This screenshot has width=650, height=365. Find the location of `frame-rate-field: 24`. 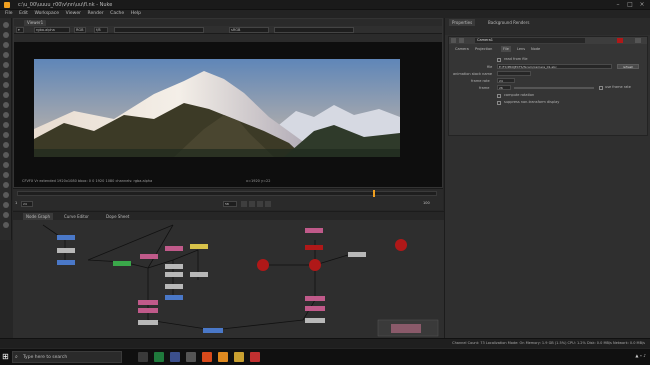

frame-rate-field: 24 is located at coordinates (506, 80).